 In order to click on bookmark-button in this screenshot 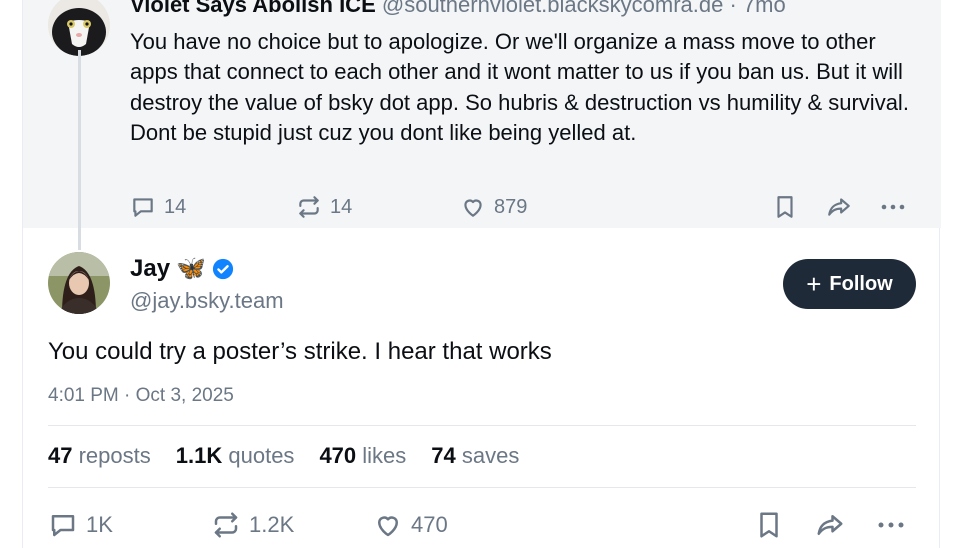, I will do `click(785, 207)`.